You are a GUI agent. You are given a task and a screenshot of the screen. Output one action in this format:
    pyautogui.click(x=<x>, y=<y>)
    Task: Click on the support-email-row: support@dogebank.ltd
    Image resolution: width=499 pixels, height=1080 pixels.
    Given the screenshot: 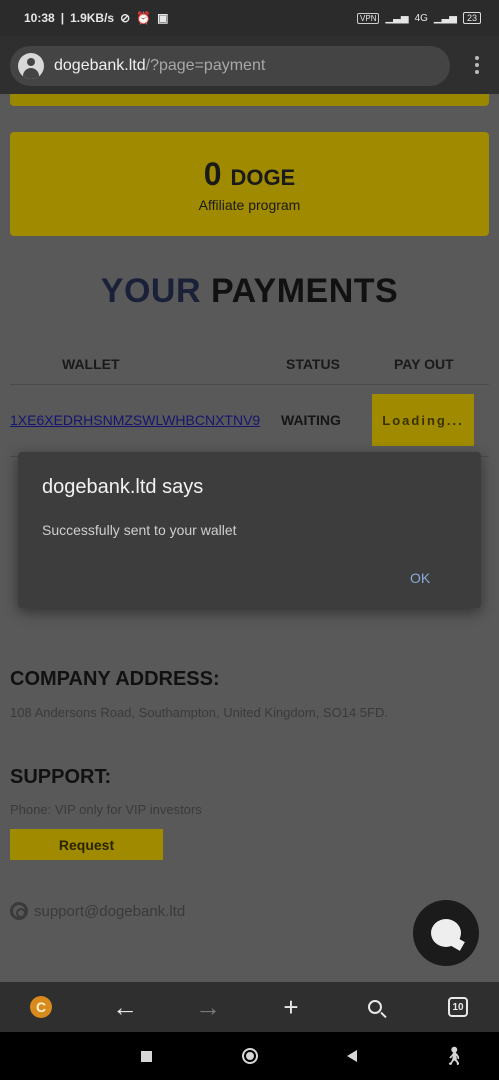 What is the action you would take?
    pyautogui.click(x=97, y=911)
    